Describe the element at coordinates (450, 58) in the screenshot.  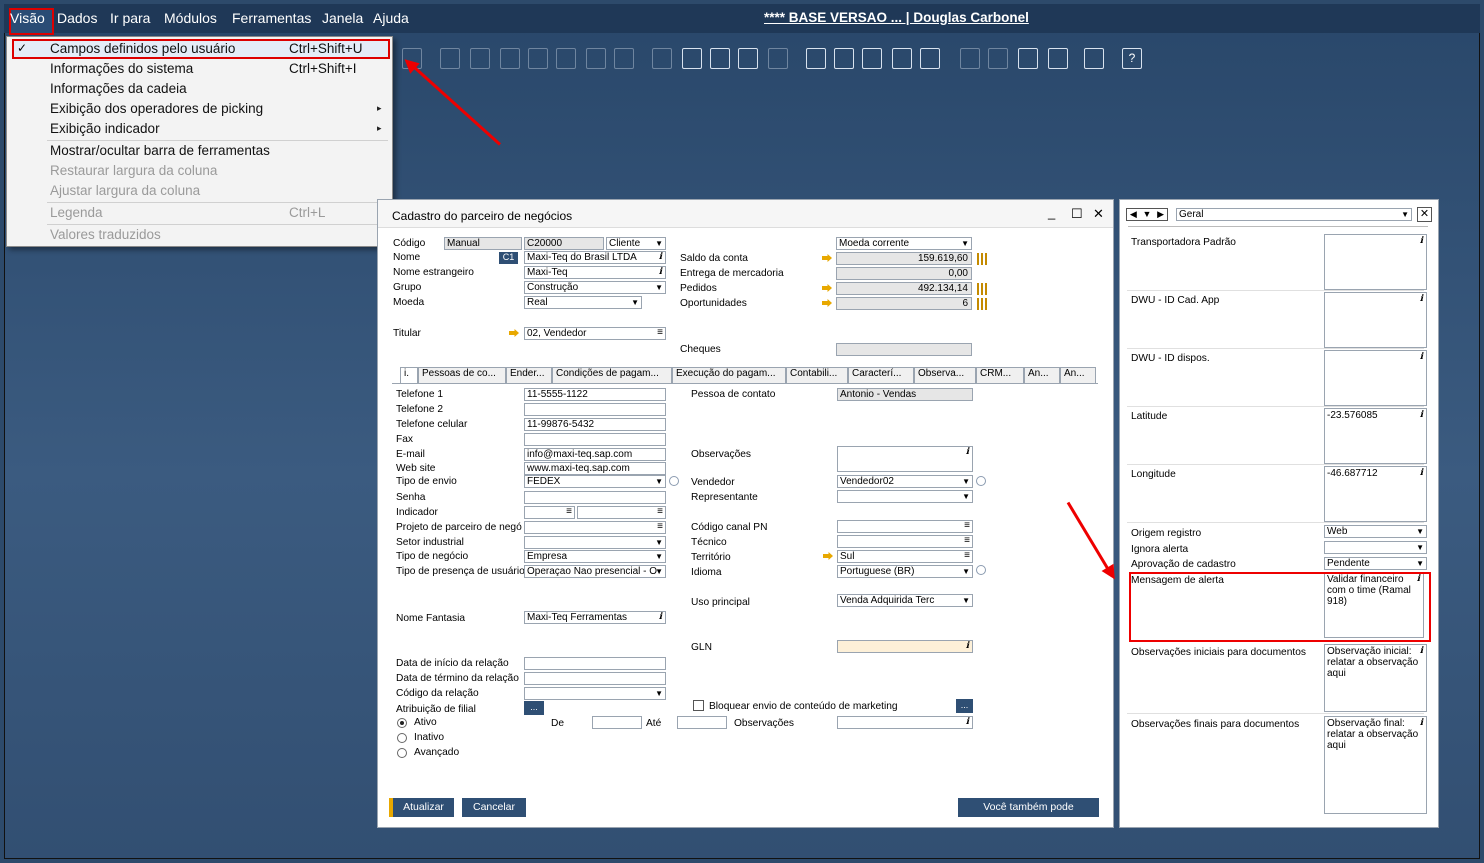
I see `base-document-icon` at that location.